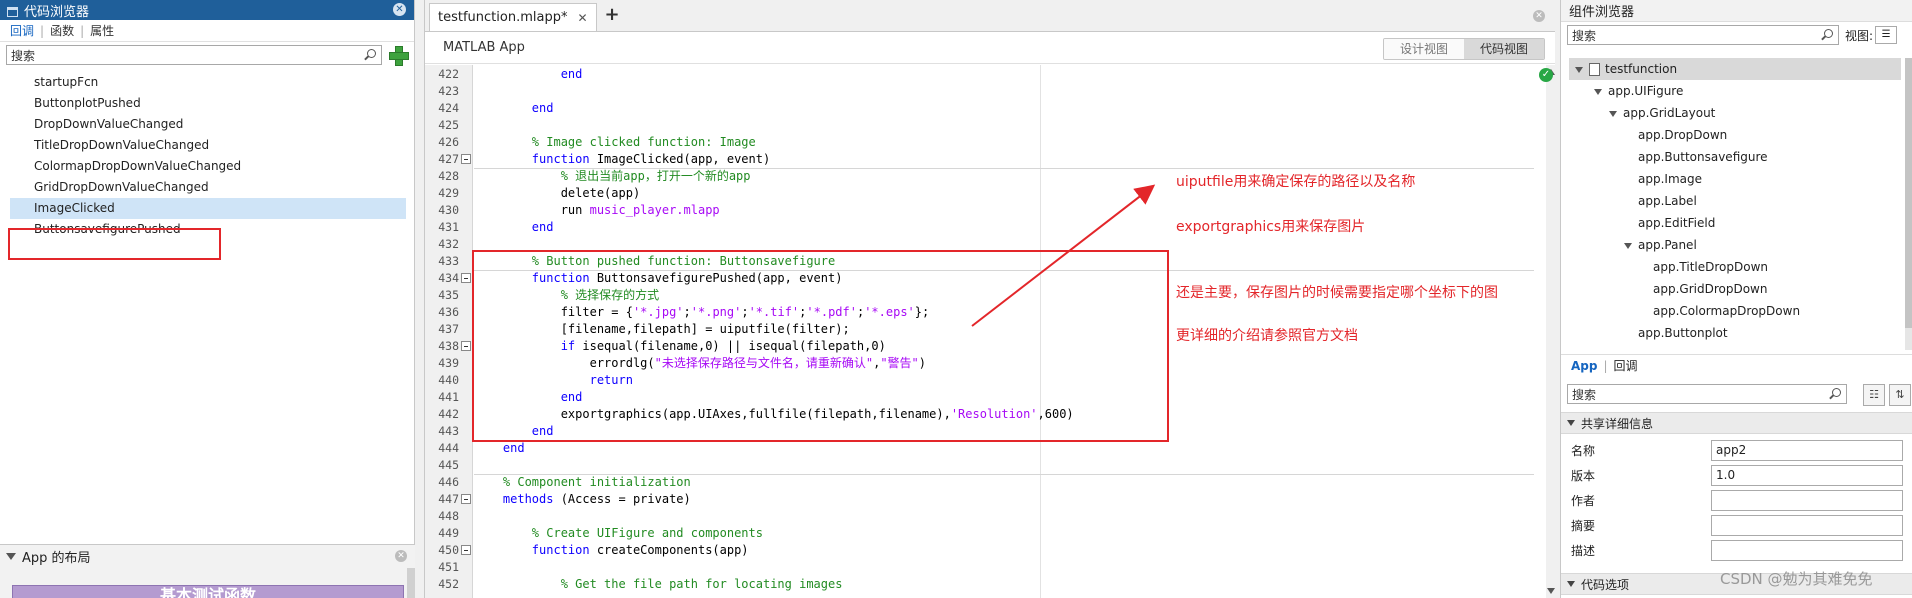 The width and height of the screenshot is (1912, 598). I want to click on annotation-exportgraphics: exportgraphics用来保存图片, so click(1271, 227).